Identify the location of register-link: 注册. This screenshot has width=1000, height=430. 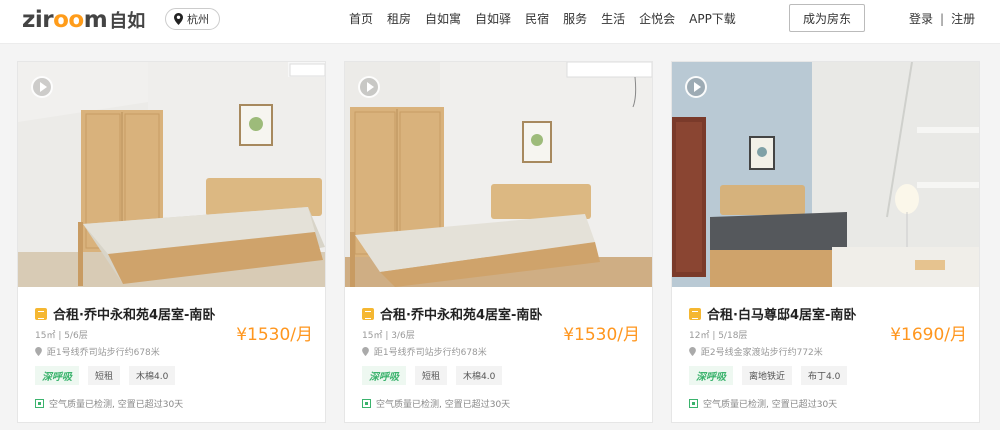
(963, 18).